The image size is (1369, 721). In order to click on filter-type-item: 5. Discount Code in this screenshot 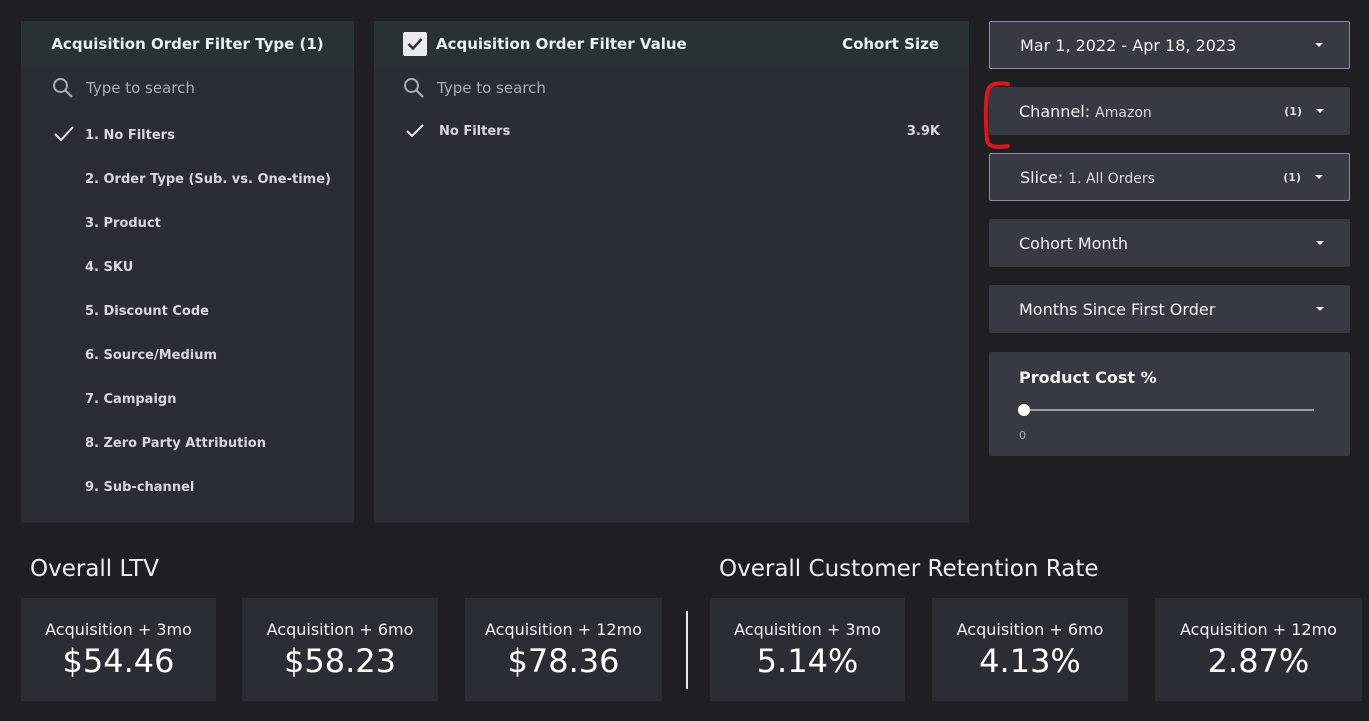, I will do `click(187, 311)`.